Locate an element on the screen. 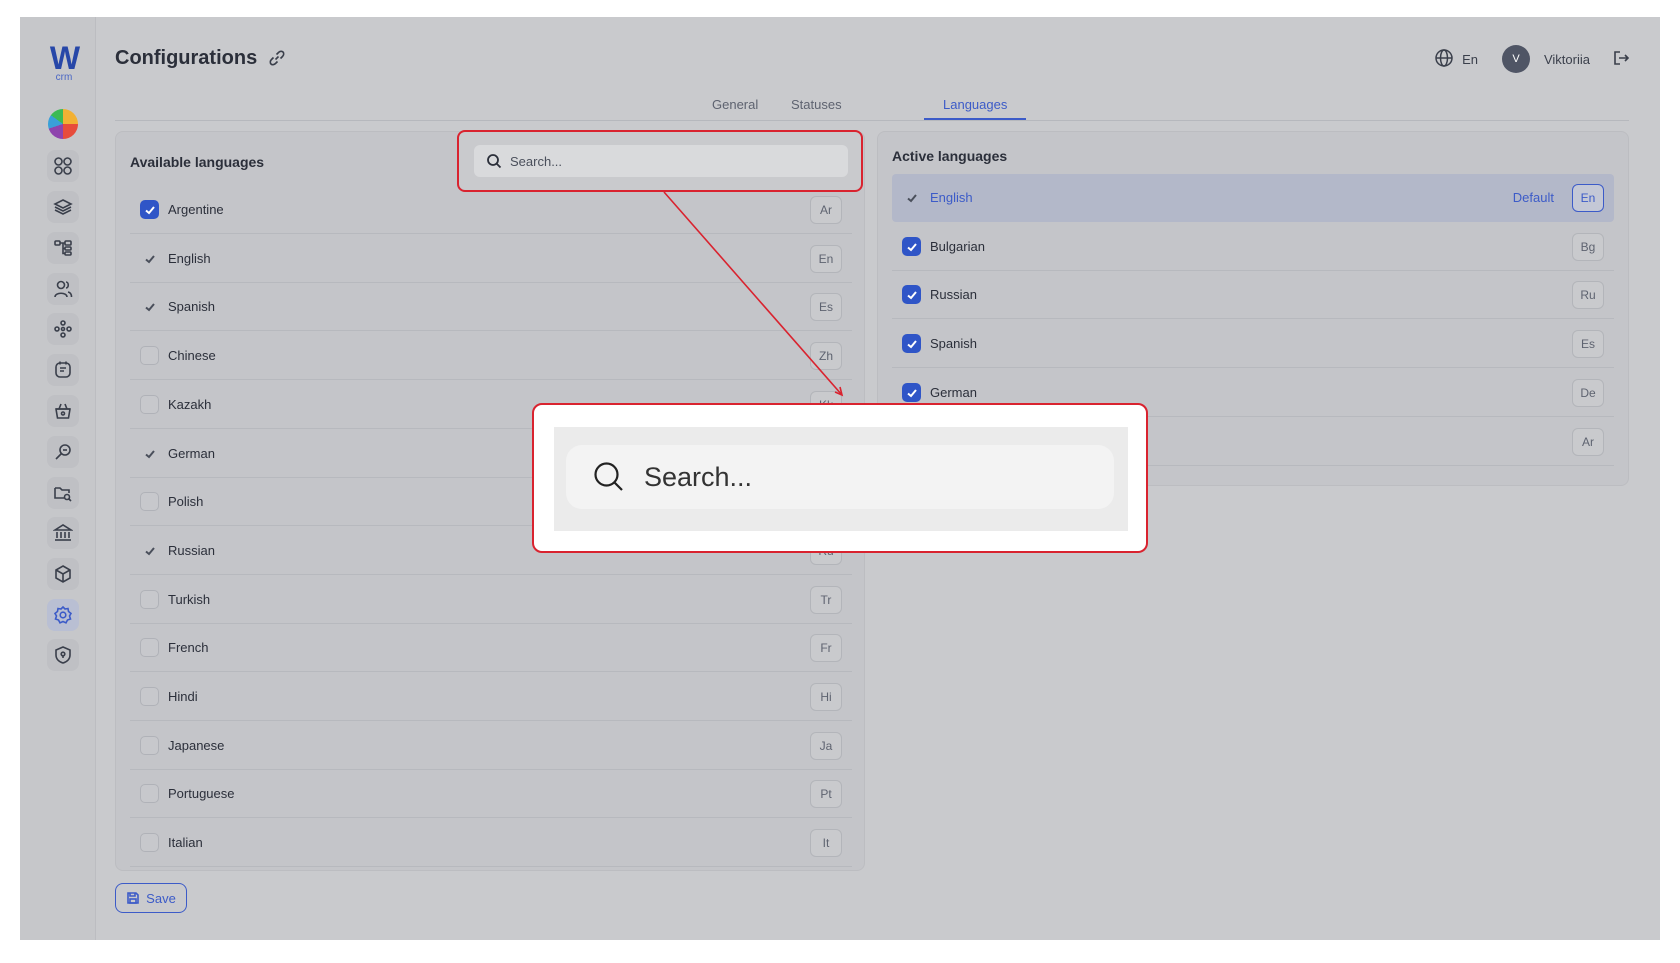 The image size is (1680, 963). language-code-badge: Fr is located at coordinates (826, 648).